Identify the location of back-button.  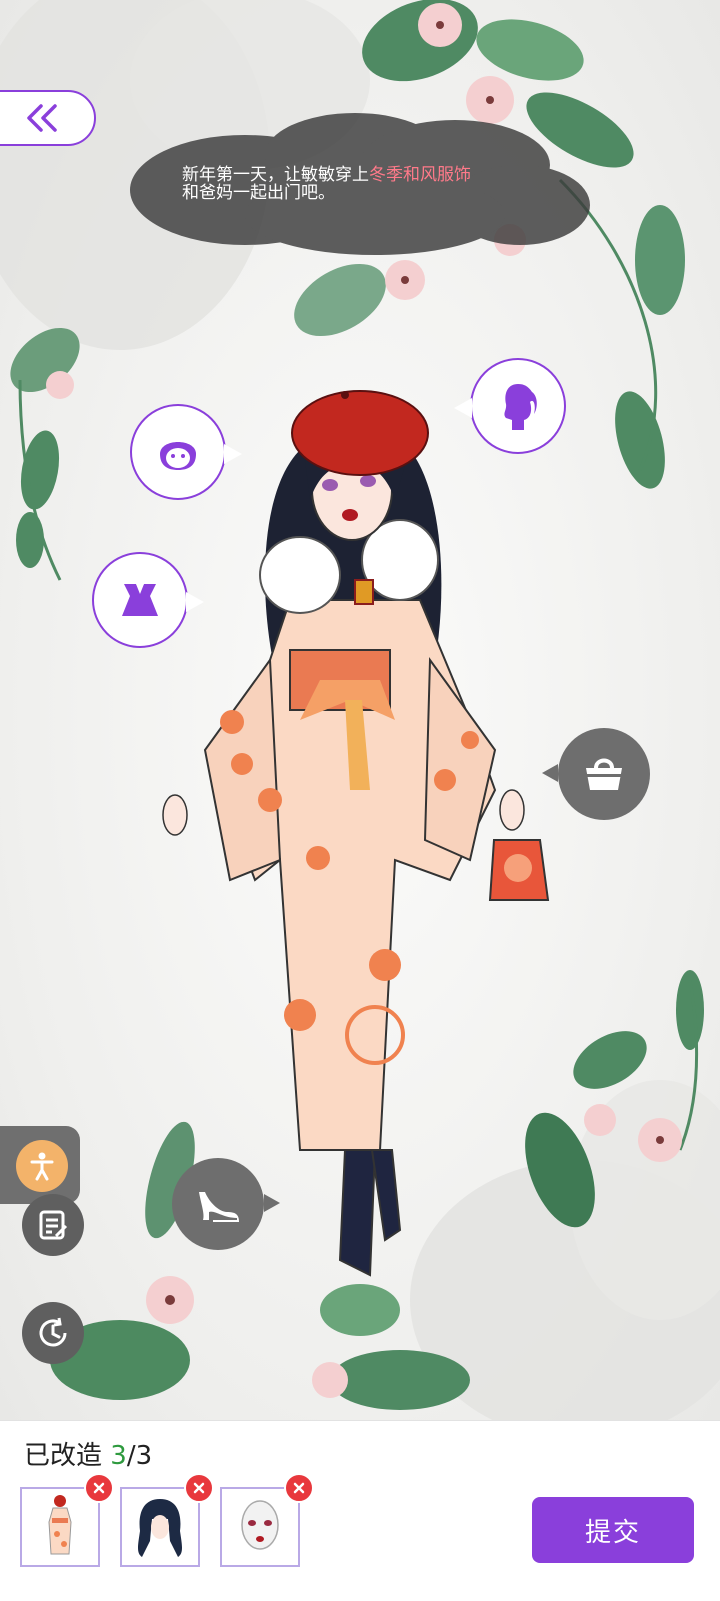
(48, 118).